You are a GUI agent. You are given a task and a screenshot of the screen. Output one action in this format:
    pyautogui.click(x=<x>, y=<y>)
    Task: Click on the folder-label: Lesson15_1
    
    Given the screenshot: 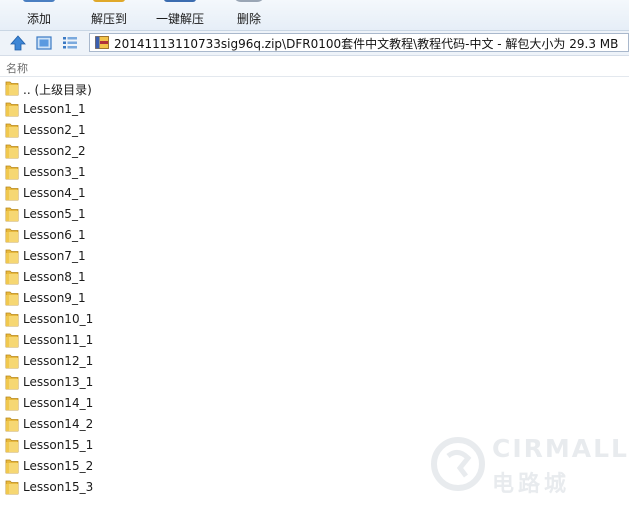 What is the action you would take?
    pyautogui.click(x=58, y=445)
    